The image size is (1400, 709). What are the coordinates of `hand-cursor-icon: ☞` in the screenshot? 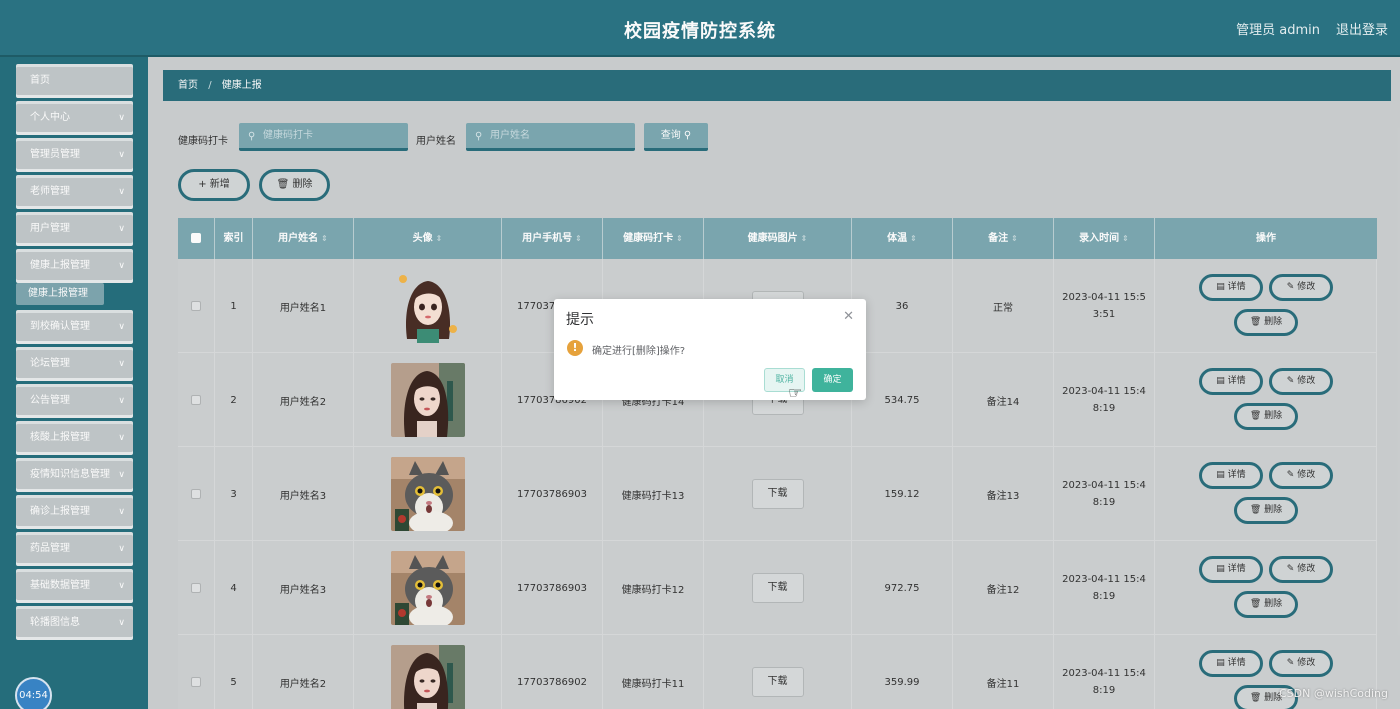 It's located at (795, 392).